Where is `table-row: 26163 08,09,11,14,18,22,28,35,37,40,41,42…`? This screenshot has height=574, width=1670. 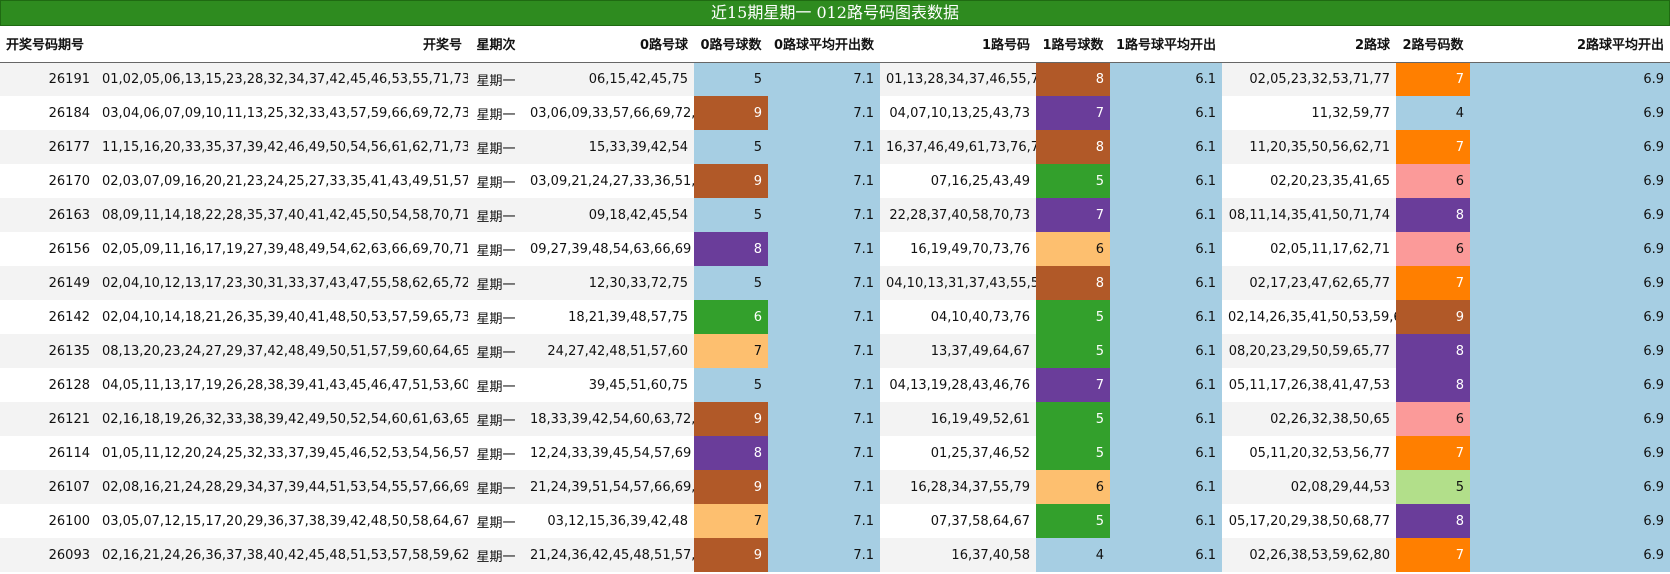
table-row: 26163 08,09,11,14,18,22,28,35,37,40,41,42… is located at coordinates (835, 215).